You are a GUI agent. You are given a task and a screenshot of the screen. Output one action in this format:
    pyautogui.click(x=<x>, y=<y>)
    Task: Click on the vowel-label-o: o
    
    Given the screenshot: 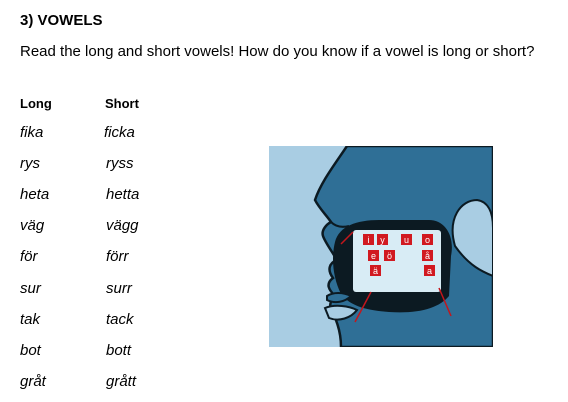 What is the action you would take?
    pyautogui.click(x=427, y=239)
    